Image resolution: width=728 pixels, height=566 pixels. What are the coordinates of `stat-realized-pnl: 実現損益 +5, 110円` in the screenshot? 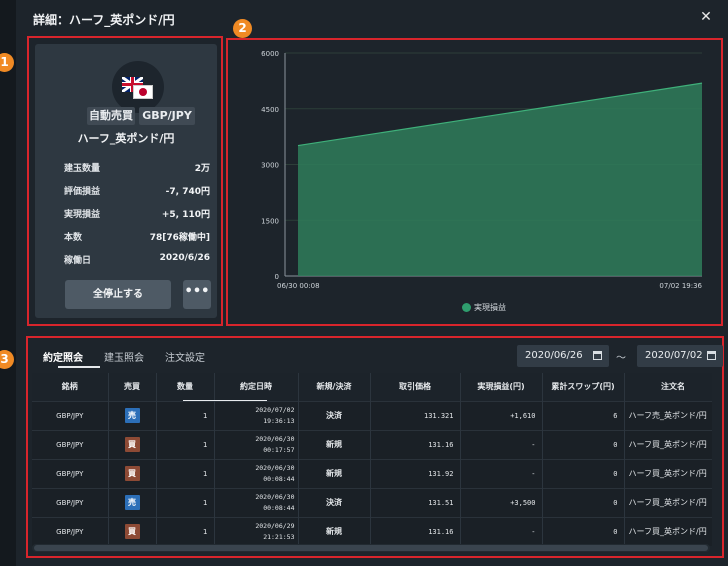 It's located at (137, 215).